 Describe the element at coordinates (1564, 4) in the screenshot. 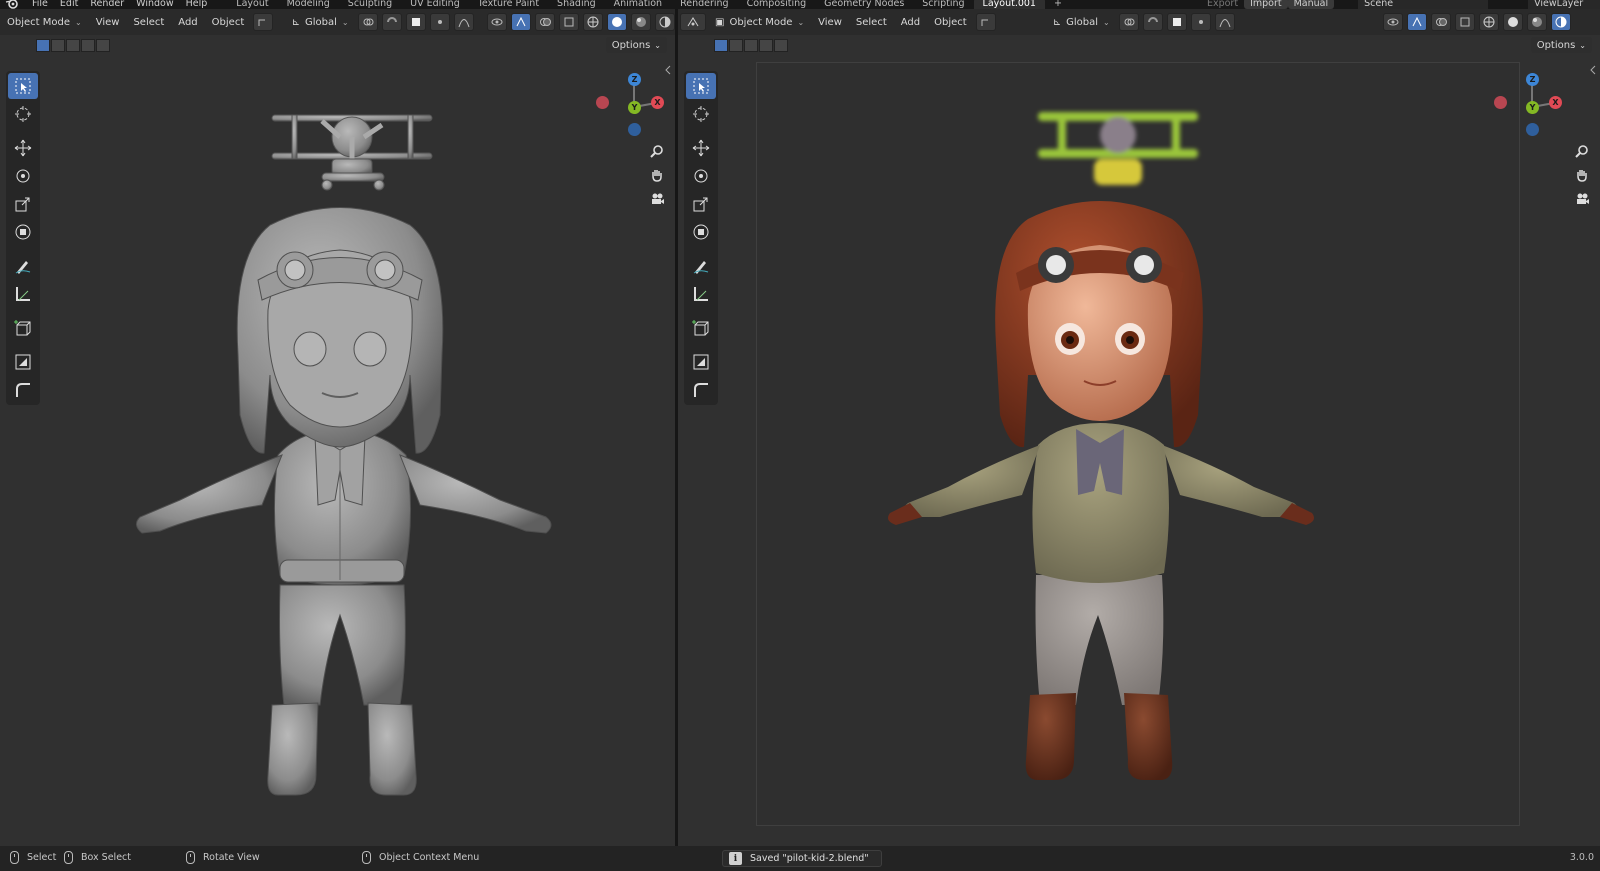

I see `view-layer-selector: ViewLayer` at that location.